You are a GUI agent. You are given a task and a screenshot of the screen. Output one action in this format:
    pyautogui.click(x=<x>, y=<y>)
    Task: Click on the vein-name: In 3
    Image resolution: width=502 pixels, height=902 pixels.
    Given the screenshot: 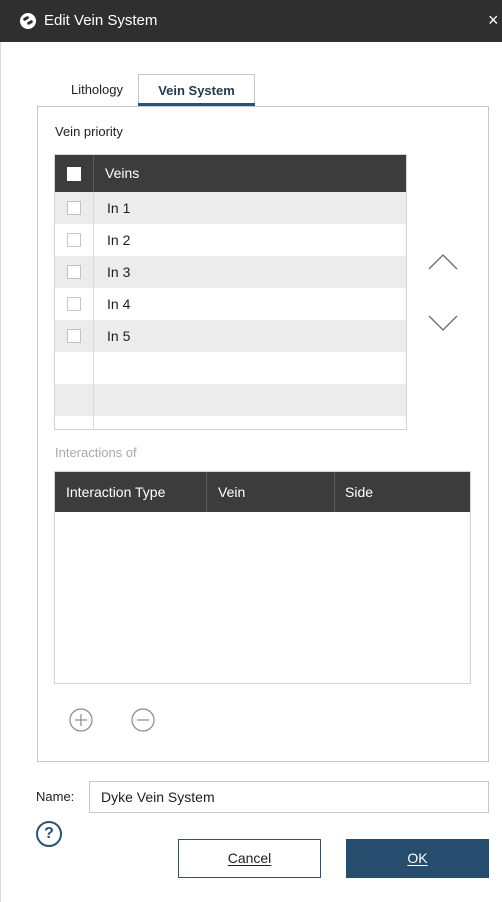 What is the action you would take?
    pyautogui.click(x=119, y=272)
    